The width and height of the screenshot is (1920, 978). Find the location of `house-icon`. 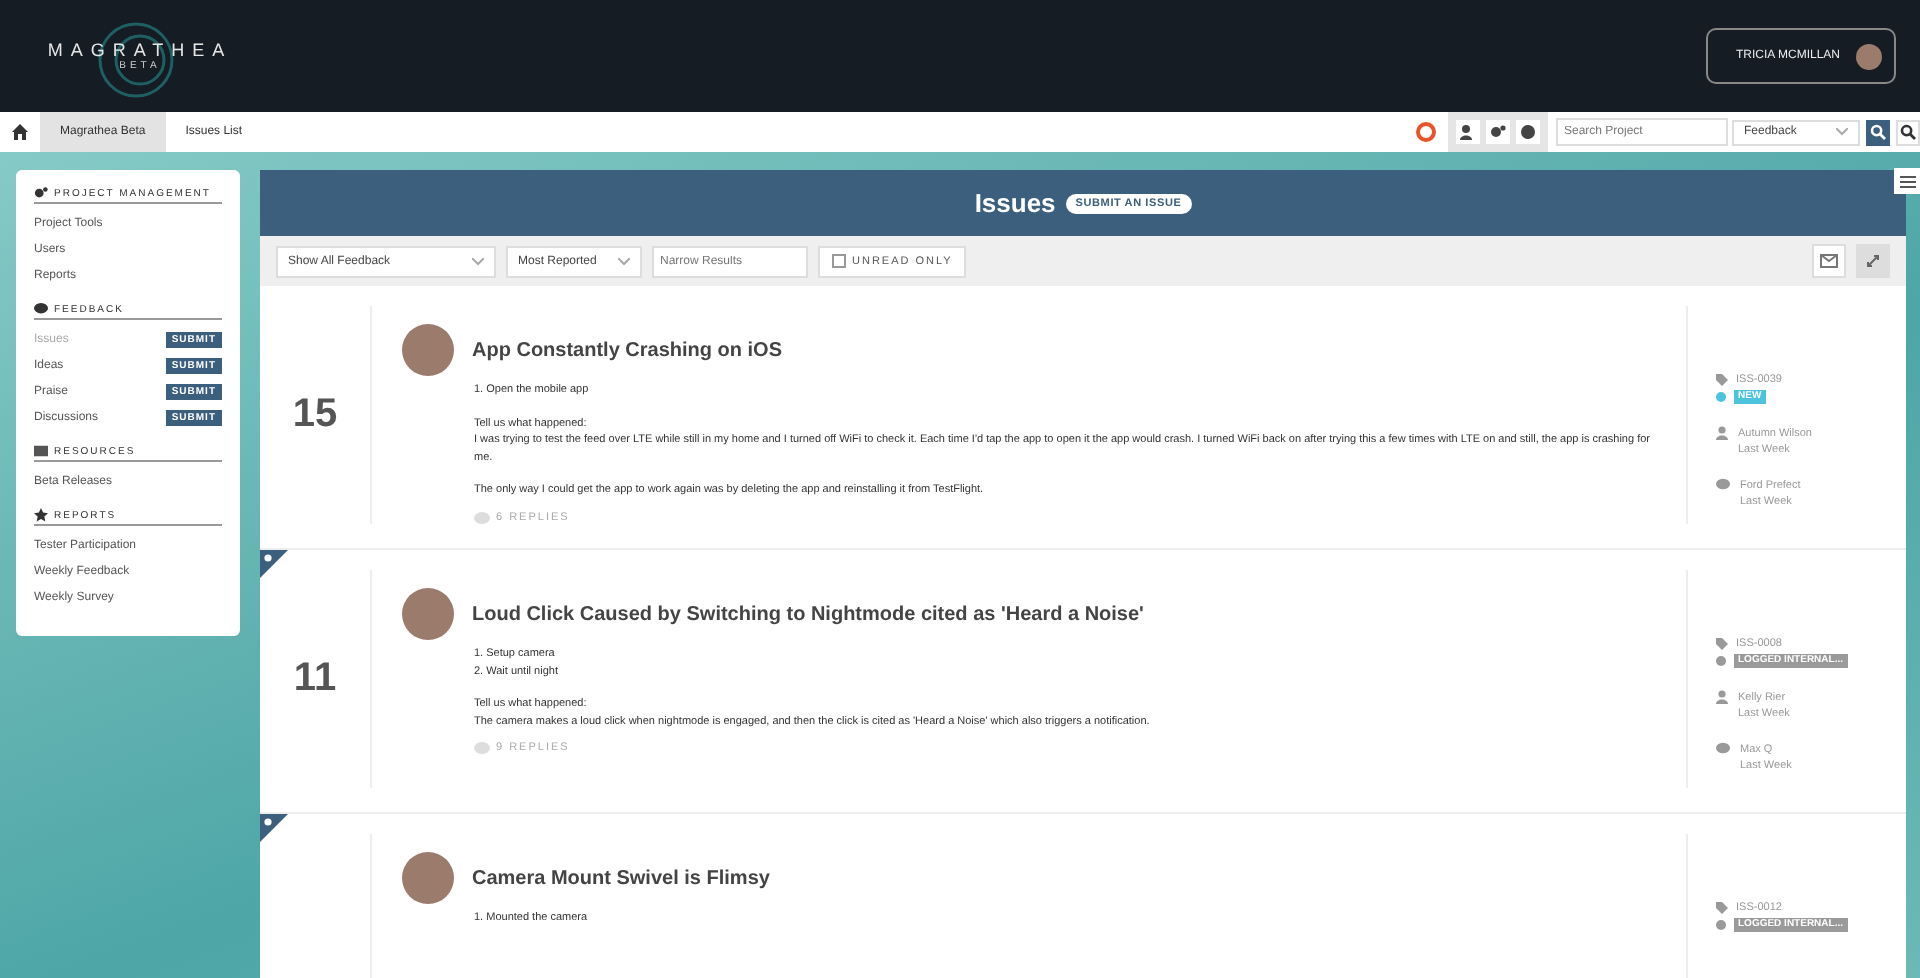

house-icon is located at coordinates (20, 132).